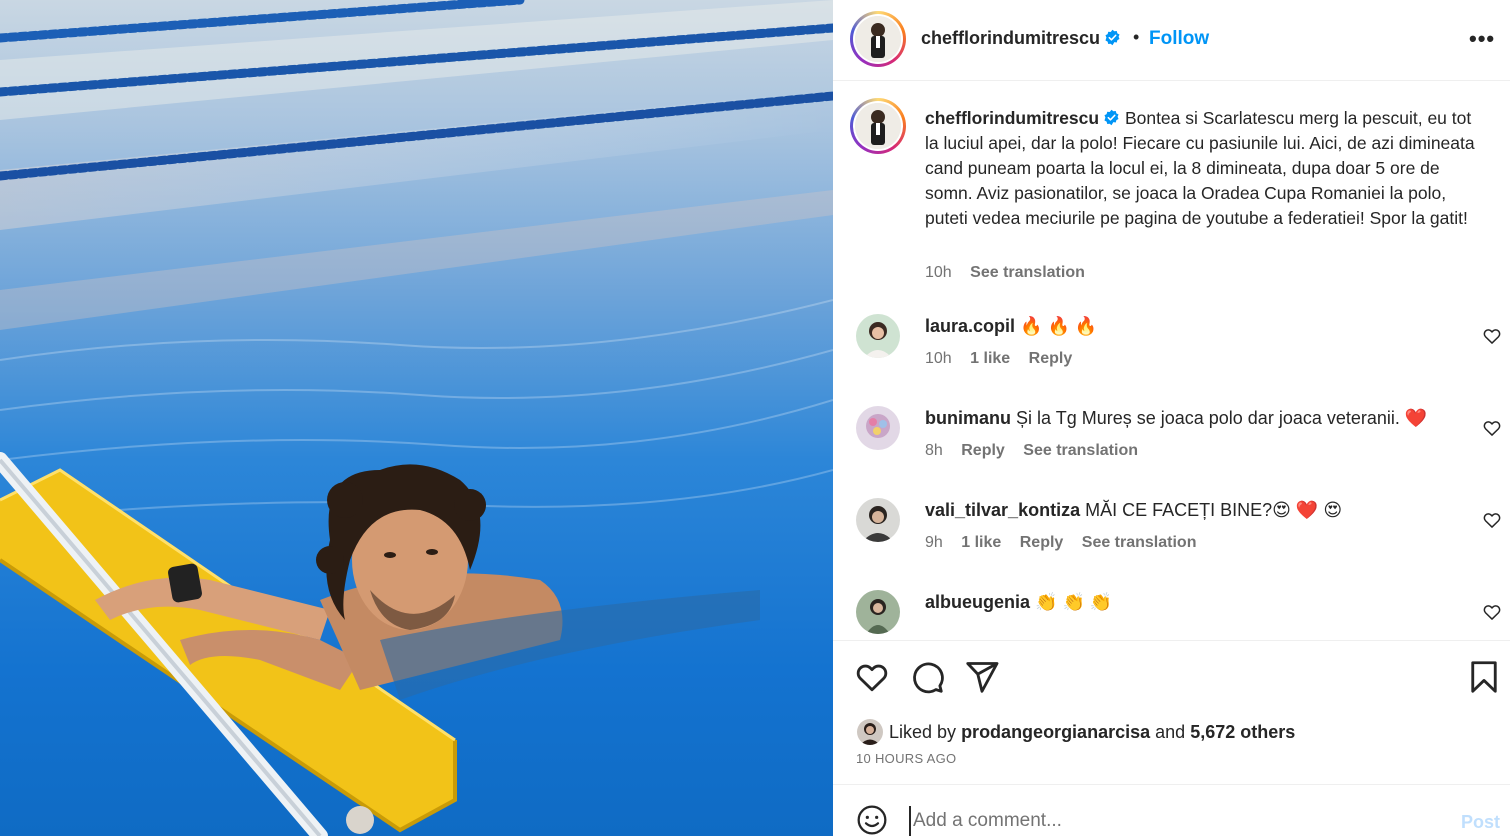 The height and width of the screenshot is (836, 1510). Describe the element at coordinates (1214, 510) in the screenshot. I see `comment-body: MĂI CE FACEȚI BINE?😍 ❤️ 😍` at that location.